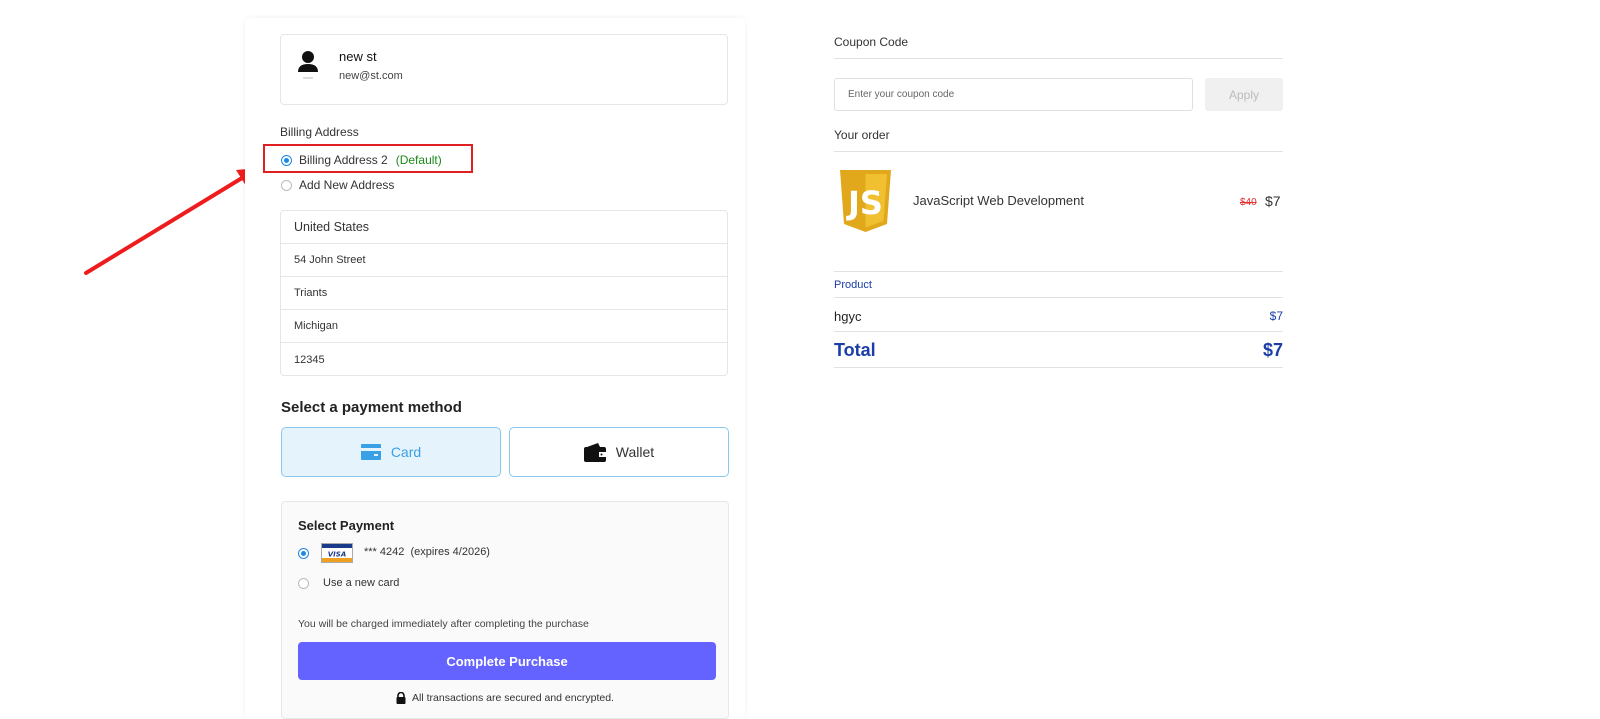 The width and height of the screenshot is (1600, 719). What do you see at coordinates (1273, 201) in the screenshot?
I see `discounted-price: $7` at bounding box center [1273, 201].